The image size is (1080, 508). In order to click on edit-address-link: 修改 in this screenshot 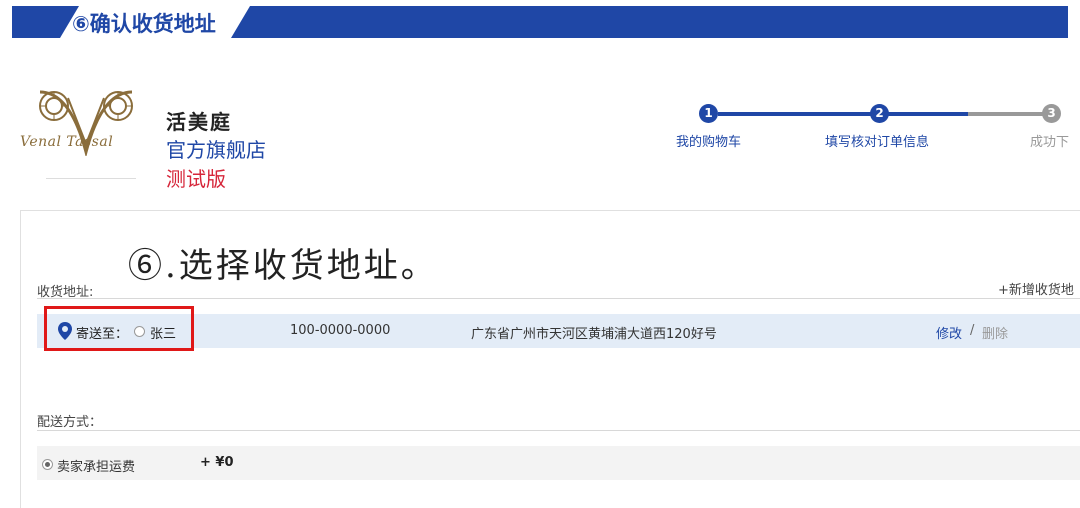, I will do `click(949, 332)`.